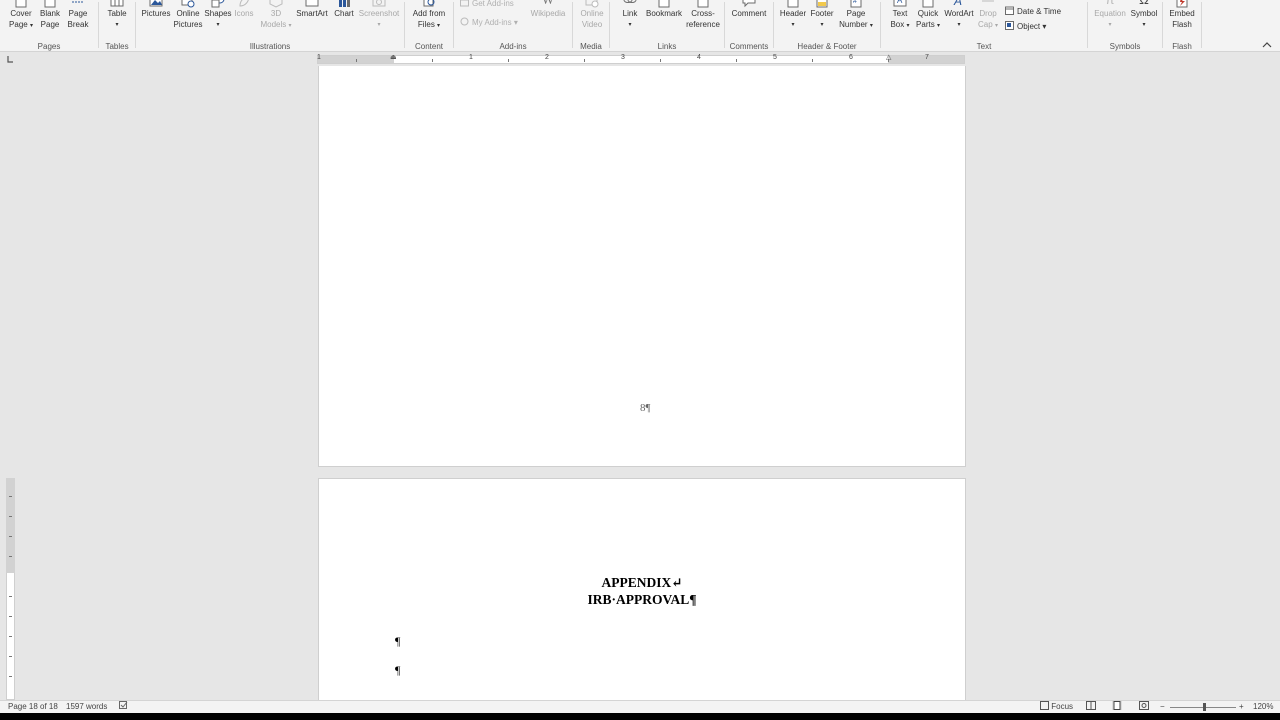  I want to click on comment-button: Comment, so click(749, 20).